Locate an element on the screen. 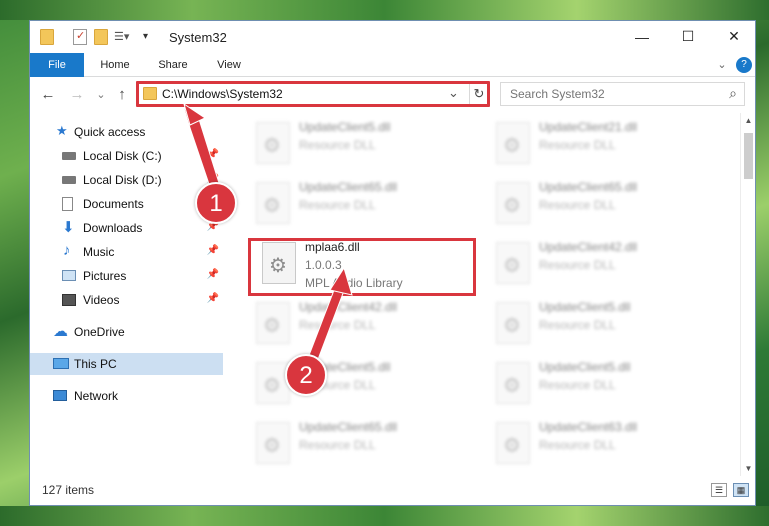 The width and height of the screenshot is (769, 526). sidebar-item-local-disk-c: Local Disk (C:) 📌 is located at coordinates (126, 156).